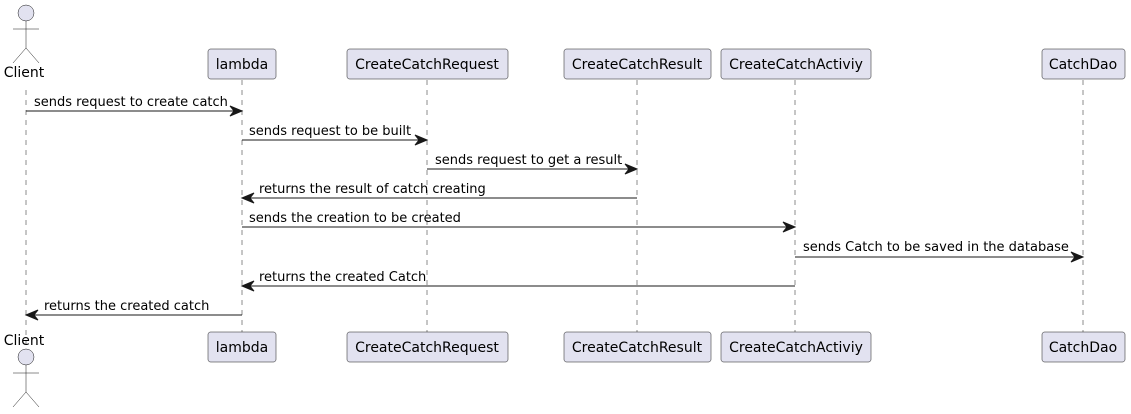 The width and height of the screenshot is (1131, 414). What do you see at coordinates (126, 306) in the screenshot?
I see `message-label: returns the created catch` at bounding box center [126, 306].